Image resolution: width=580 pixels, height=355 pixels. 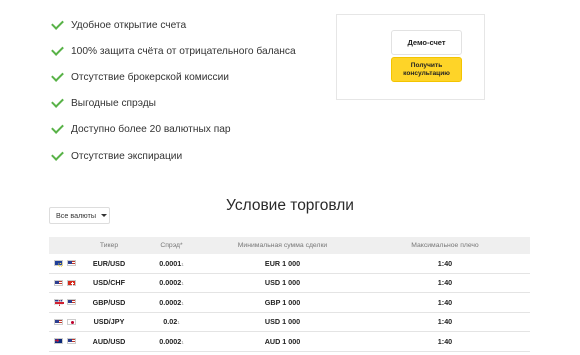 I want to click on demo-account-button: Демо-счет, so click(x=426, y=42).